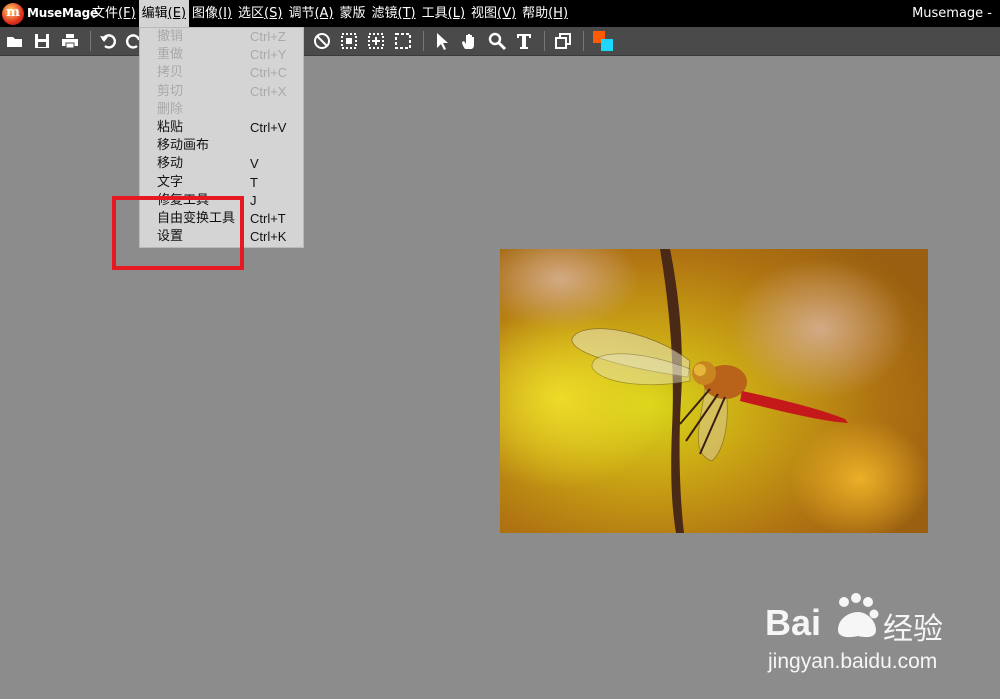 The width and height of the screenshot is (1000, 699). I want to click on menu-5: 蒙版, so click(353, 13).